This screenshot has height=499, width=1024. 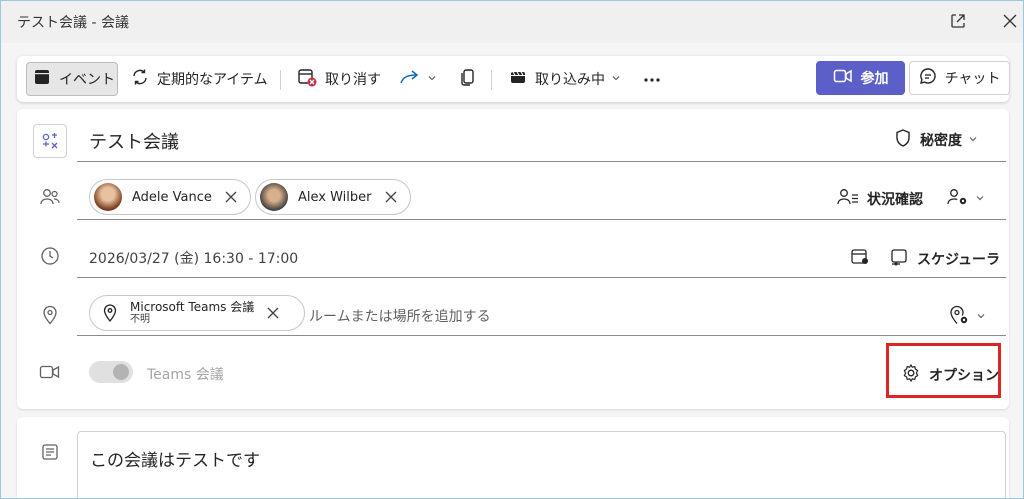 I want to click on more-icon, so click(x=652, y=79).